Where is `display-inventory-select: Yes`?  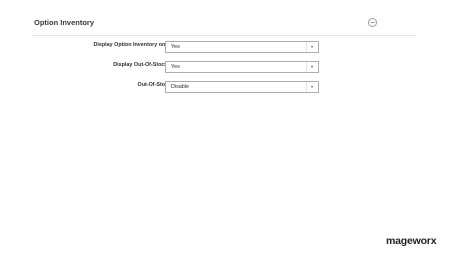
display-inventory-select: Yes is located at coordinates (242, 47).